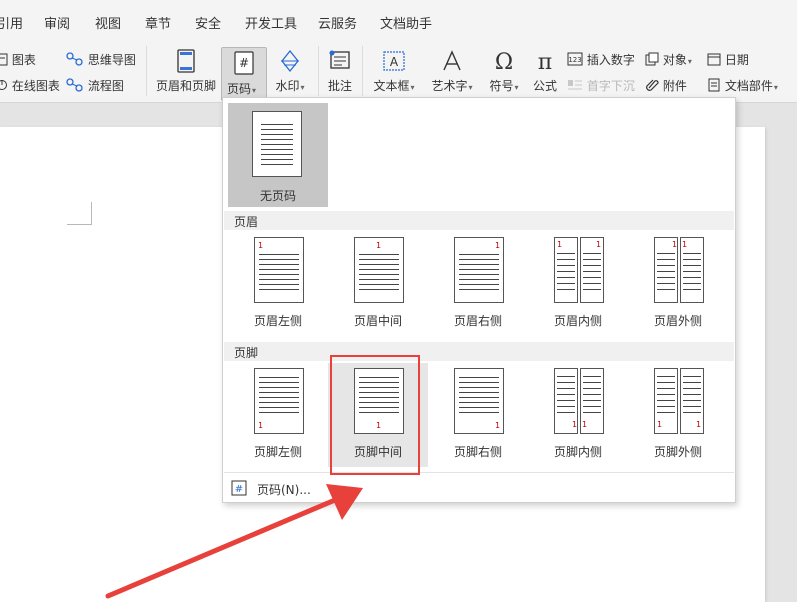  I want to click on watermark-button: 水印▾, so click(290, 71).